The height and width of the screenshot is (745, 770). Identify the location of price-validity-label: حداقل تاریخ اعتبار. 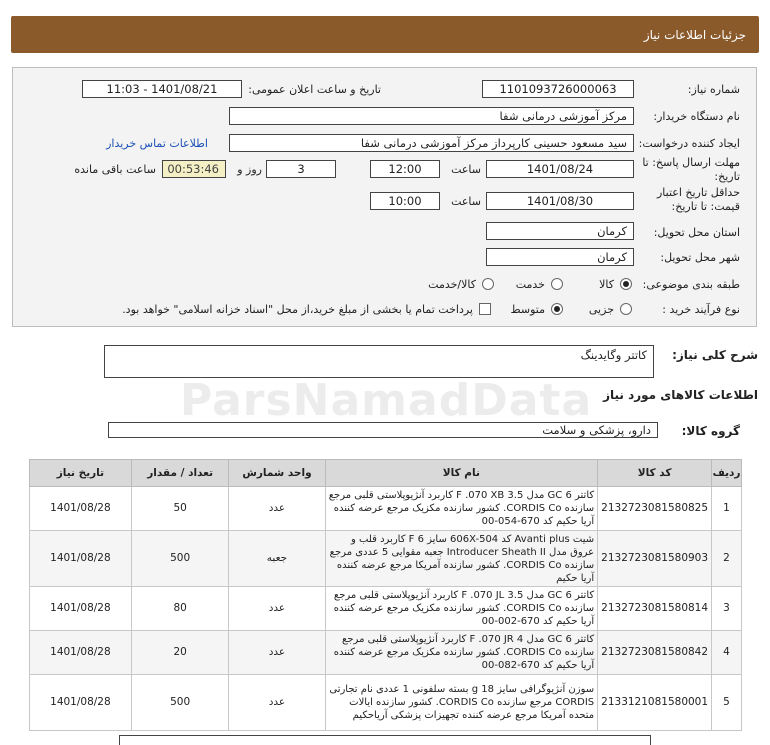
(698, 192).